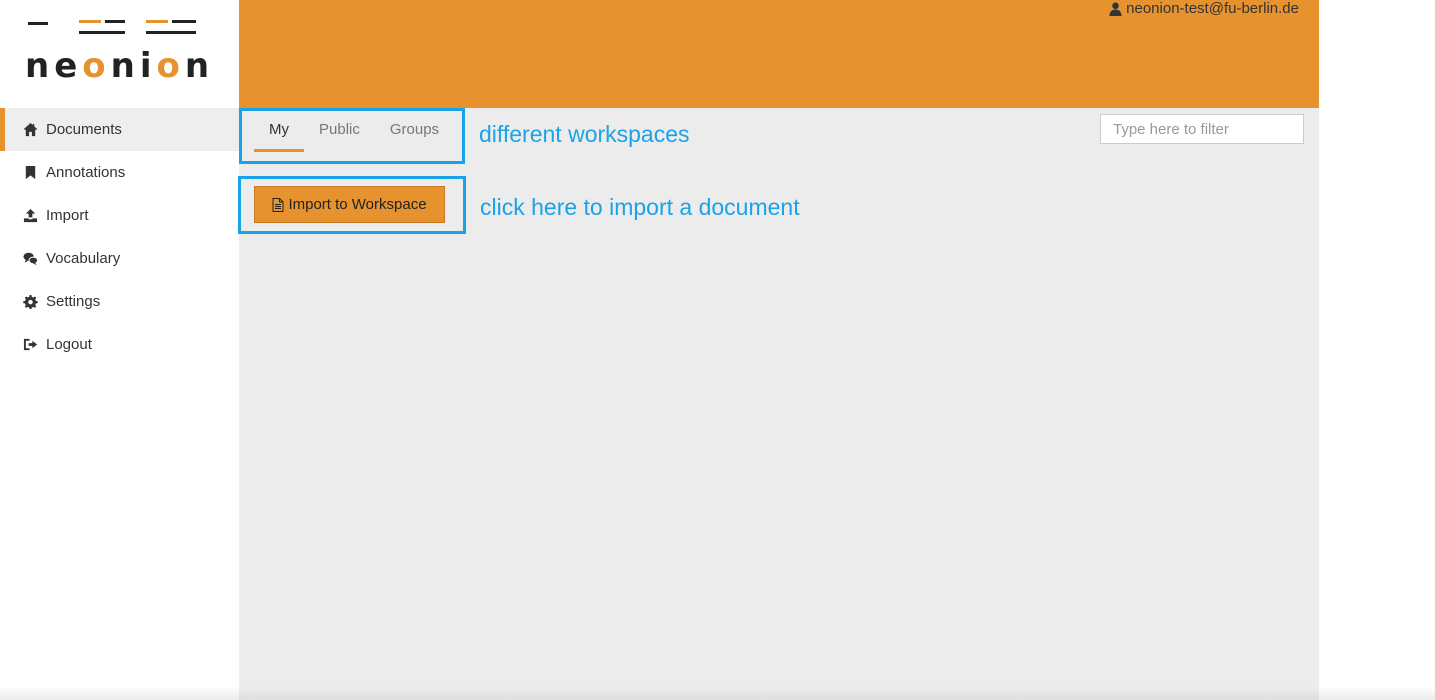 The width and height of the screenshot is (1435, 700). What do you see at coordinates (779, 54) in the screenshot?
I see `top-header: neonion-test@fu-berlin.de` at bounding box center [779, 54].